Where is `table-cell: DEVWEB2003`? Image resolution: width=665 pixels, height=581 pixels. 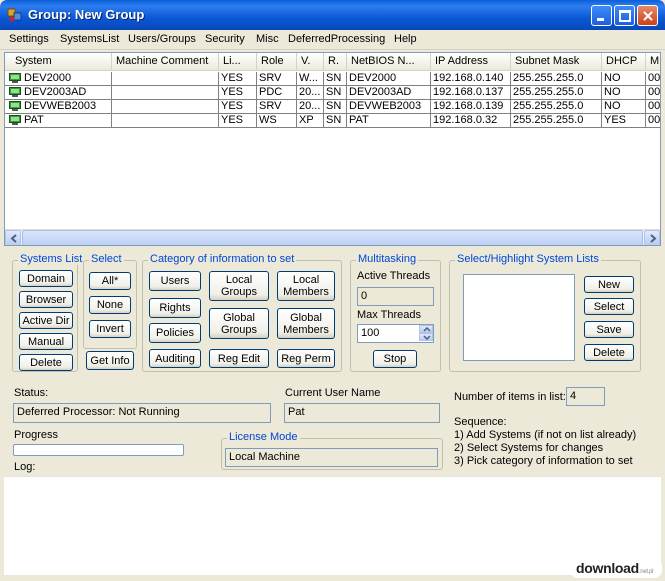
table-cell: DEVWEB2003 is located at coordinates (58, 107).